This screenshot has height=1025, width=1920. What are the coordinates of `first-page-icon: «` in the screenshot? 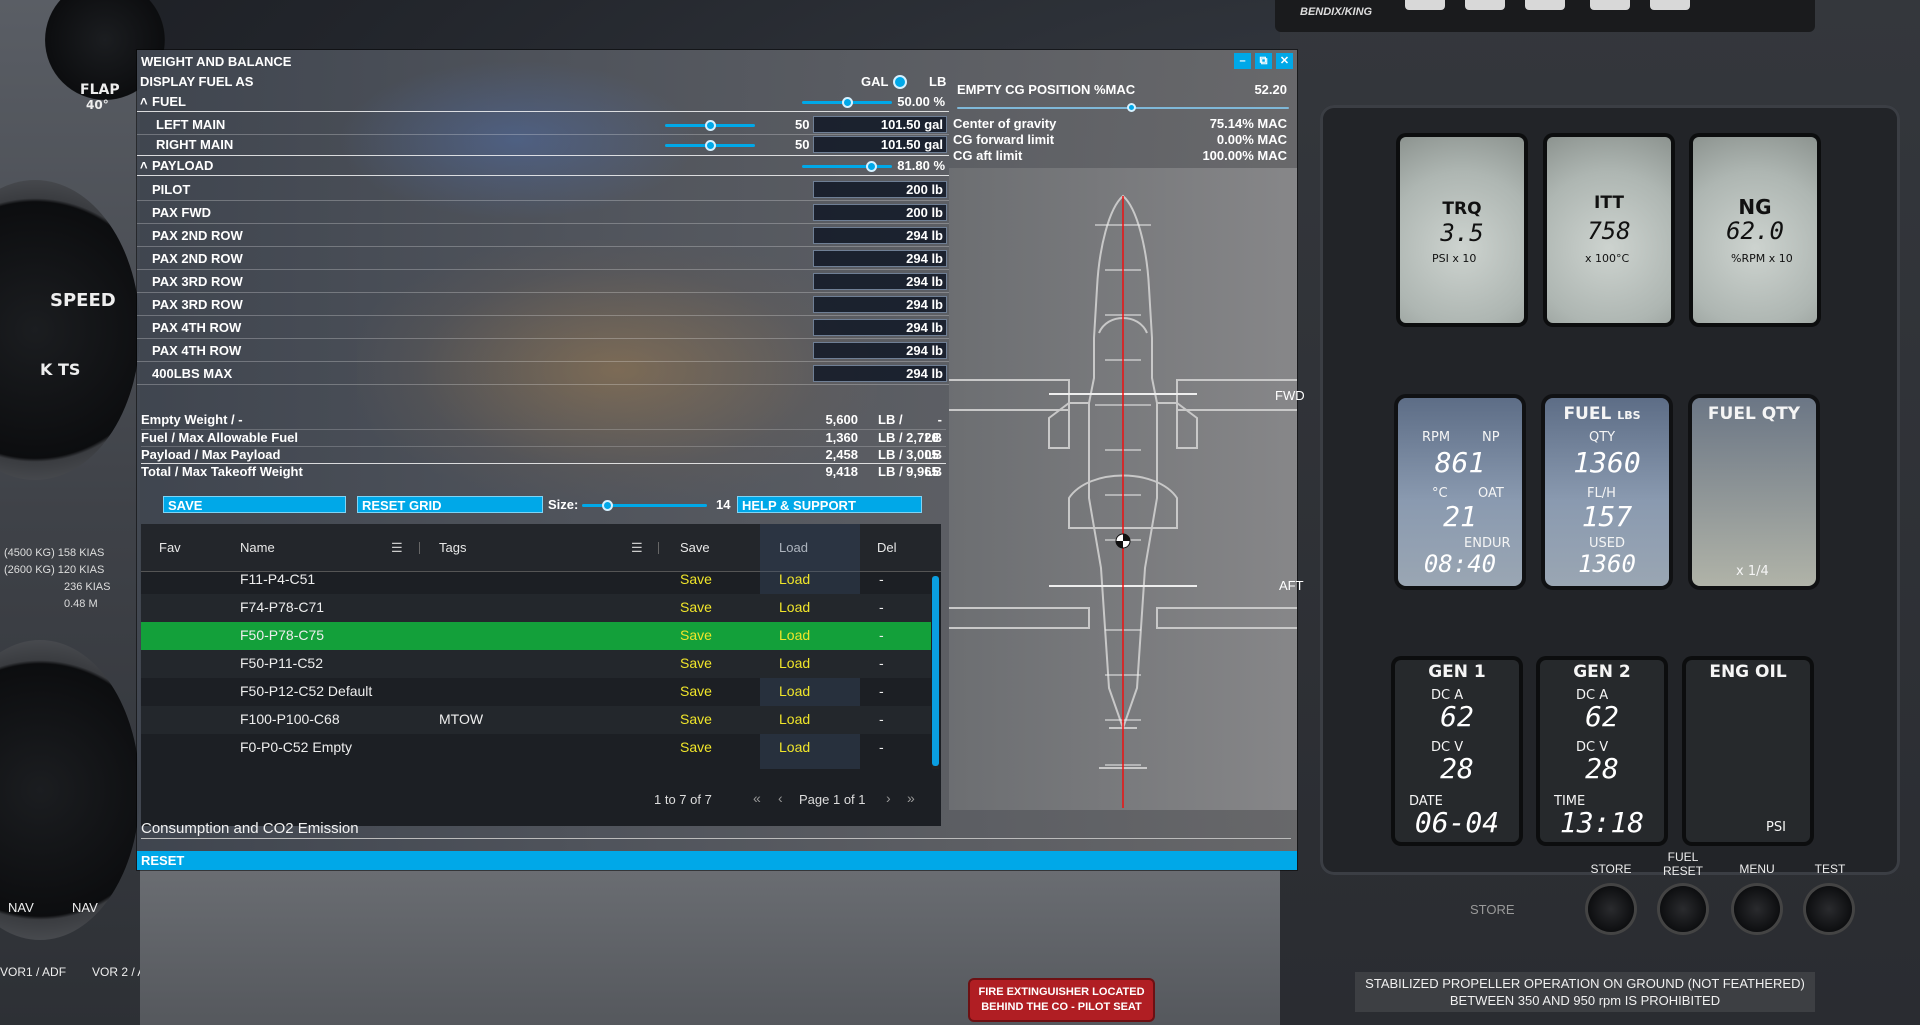 It's located at (757, 798).